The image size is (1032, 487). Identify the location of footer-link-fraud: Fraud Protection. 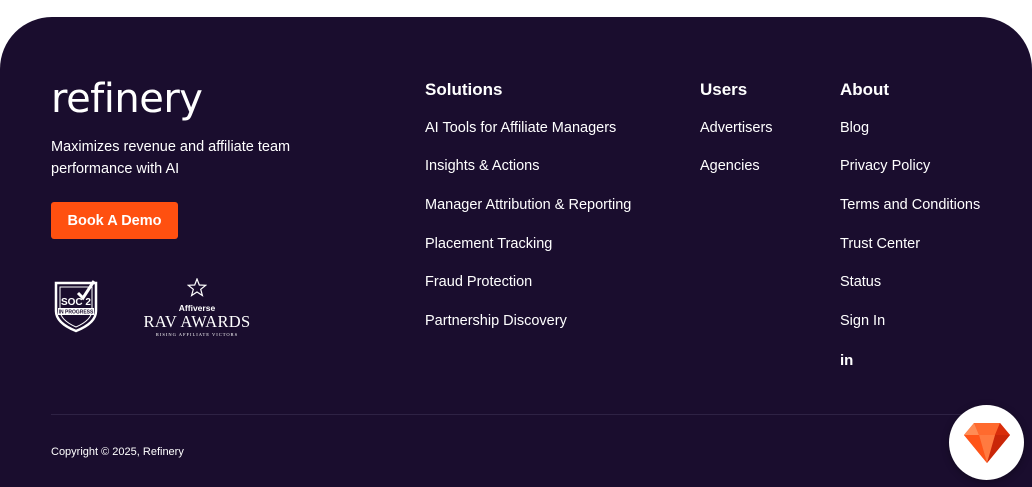
(478, 282).